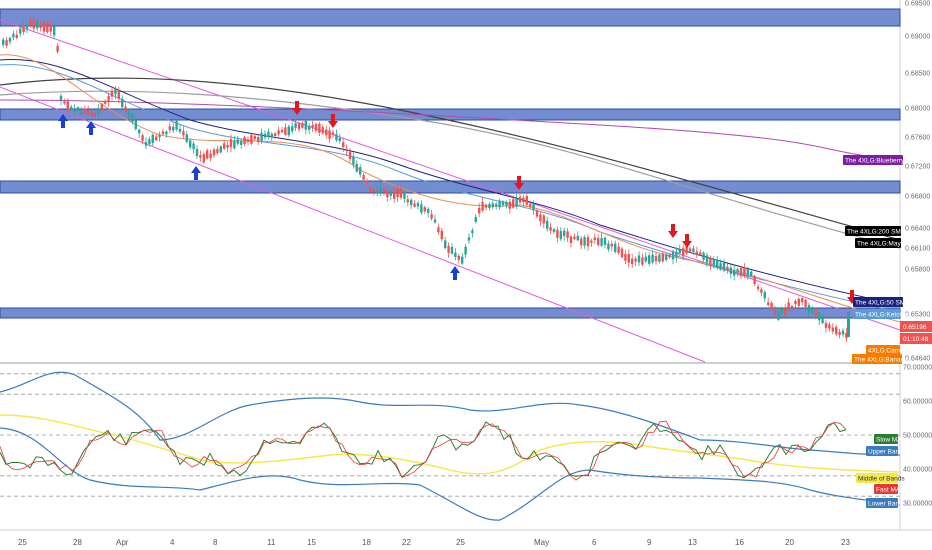 This screenshot has width=932, height=550. I want to click on date-tick-label: 4, so click(172, 542).